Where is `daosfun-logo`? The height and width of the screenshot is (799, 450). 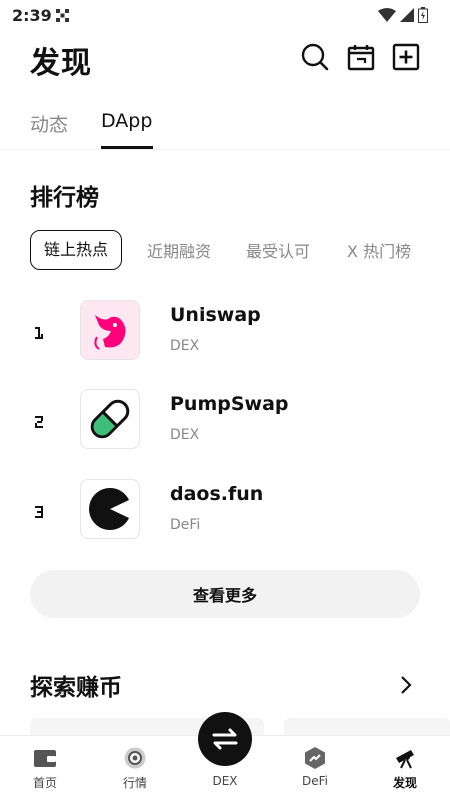
daosfun-logo is located at coordinates (110, 509).